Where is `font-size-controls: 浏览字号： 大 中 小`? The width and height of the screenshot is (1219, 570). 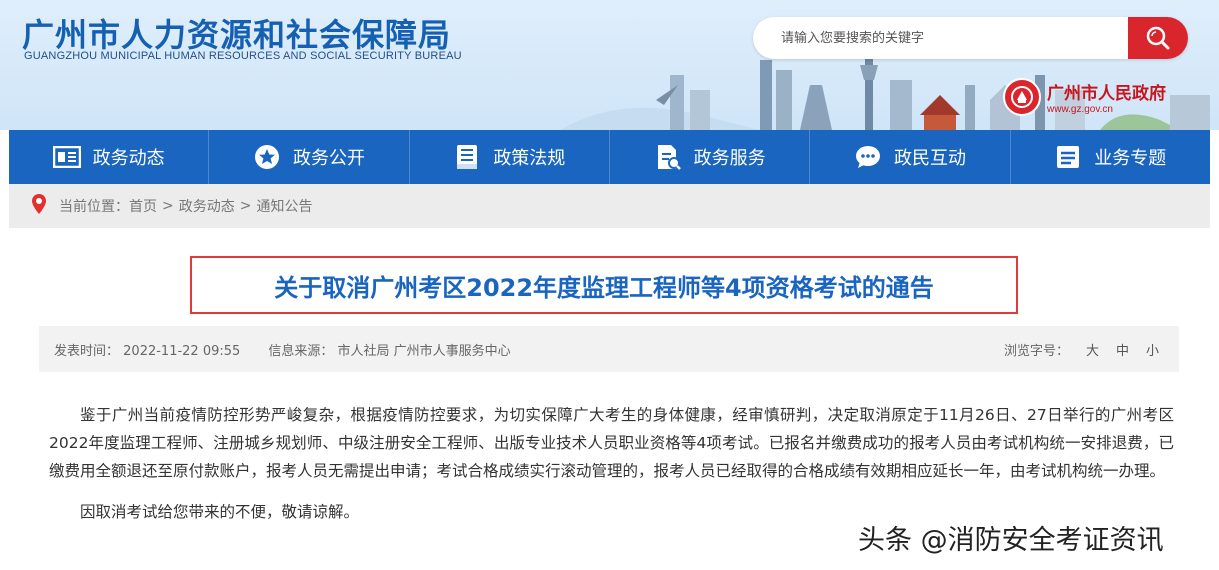
font-size-controls: 浏览字号： 大 中 小 is located at coordinates (1081, 349).